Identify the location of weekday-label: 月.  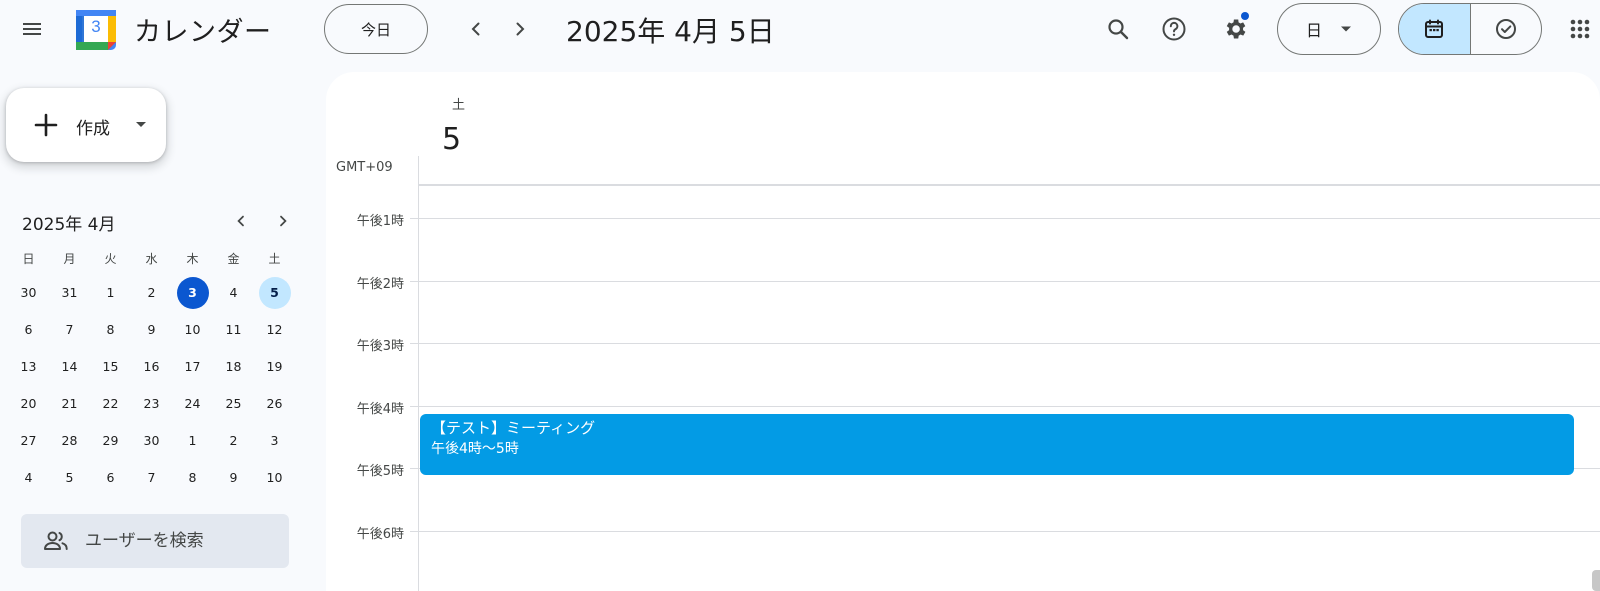
(69, 258).